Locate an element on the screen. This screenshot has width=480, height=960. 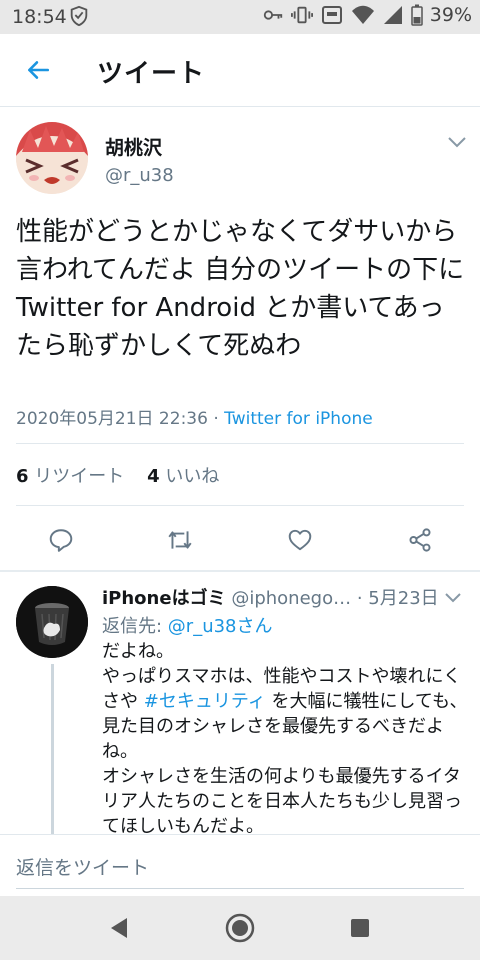
shield-icon is located at coordinates (79, 16).